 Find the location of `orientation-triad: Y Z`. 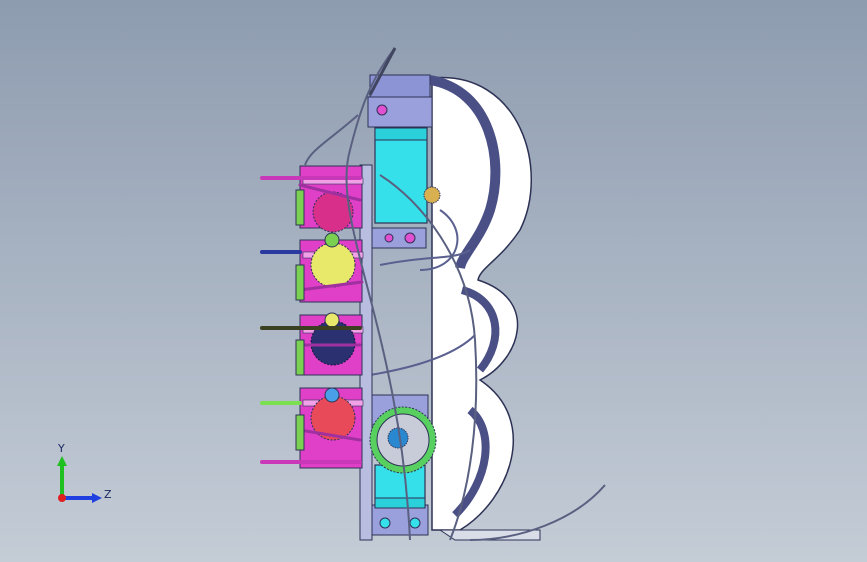

orientation-triad: Y Z is located at coordinates (80, 476).